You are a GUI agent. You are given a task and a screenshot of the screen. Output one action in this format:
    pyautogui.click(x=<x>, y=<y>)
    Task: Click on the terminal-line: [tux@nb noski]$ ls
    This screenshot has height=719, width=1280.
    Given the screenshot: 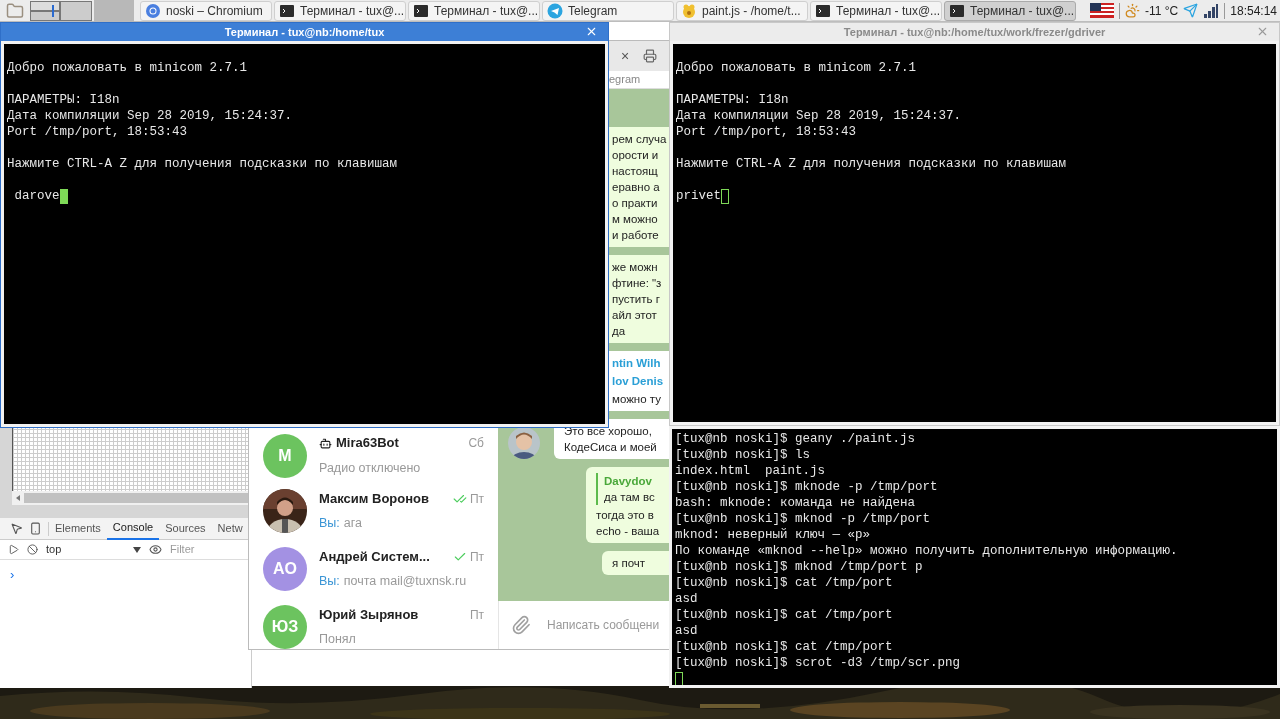 What is the action you would take?
    pyautogui.click(x=743, y=455)
    